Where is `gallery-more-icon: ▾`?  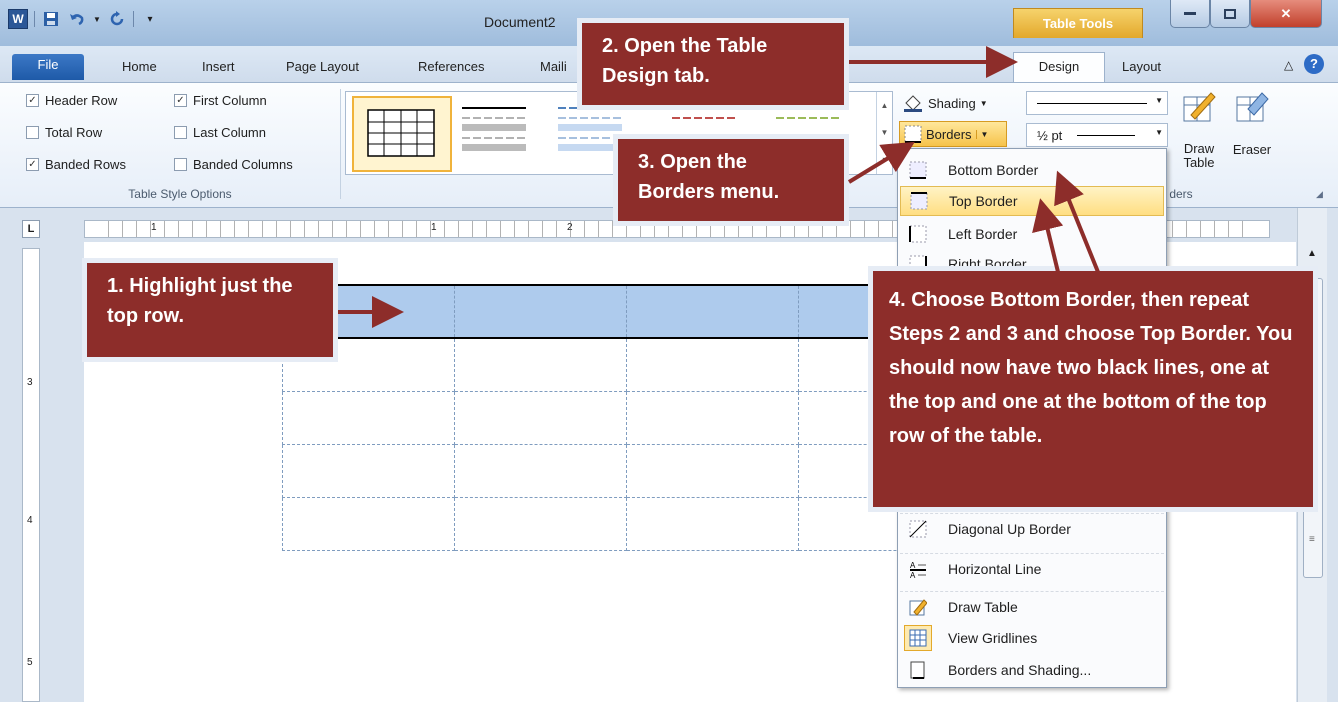 gallery-more-icon: ▾ is located at coordinates (884, 159).